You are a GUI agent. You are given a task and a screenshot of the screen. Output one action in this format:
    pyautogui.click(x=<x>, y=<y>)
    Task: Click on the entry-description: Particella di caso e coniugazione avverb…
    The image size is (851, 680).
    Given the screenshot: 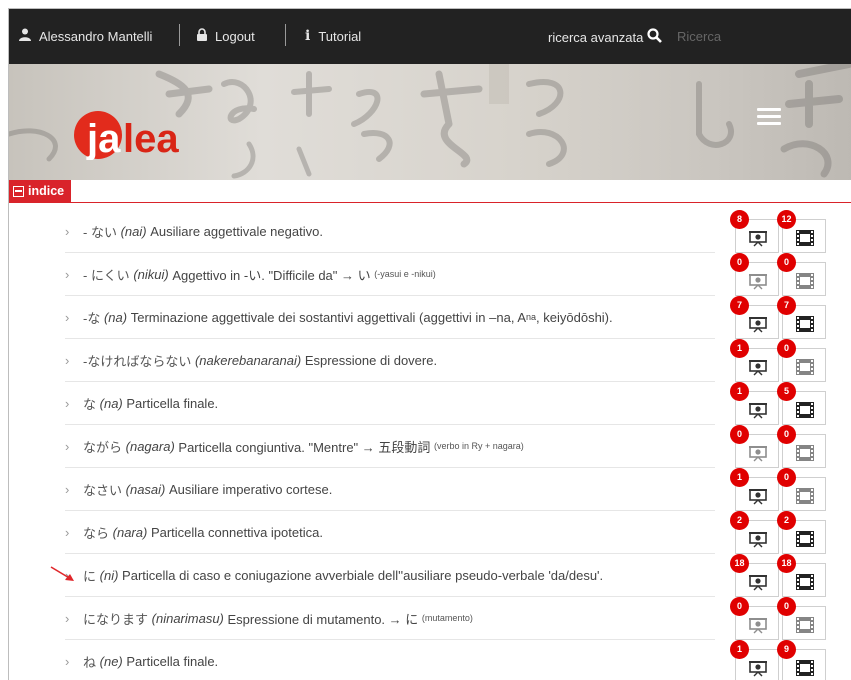 What is the action you would take?
    pyautogui.click(x=363, y=575)
    